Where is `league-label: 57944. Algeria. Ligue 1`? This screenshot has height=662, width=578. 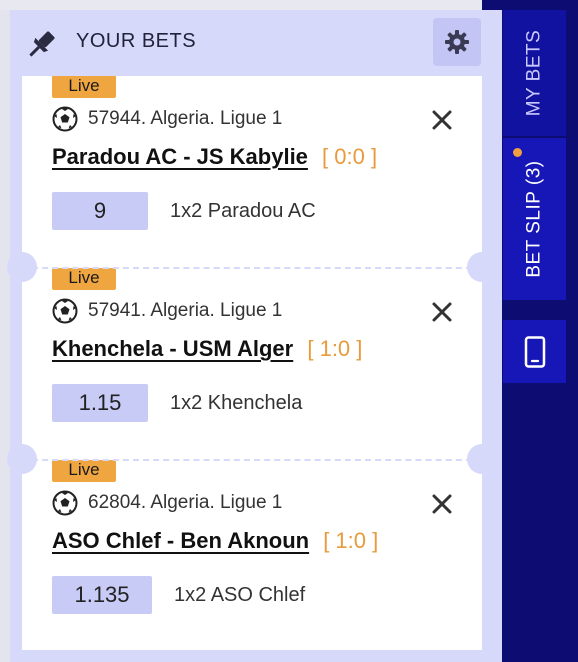 league-label: 57944. Algeria. Ligue 1 is located at coordinates (185, 118).